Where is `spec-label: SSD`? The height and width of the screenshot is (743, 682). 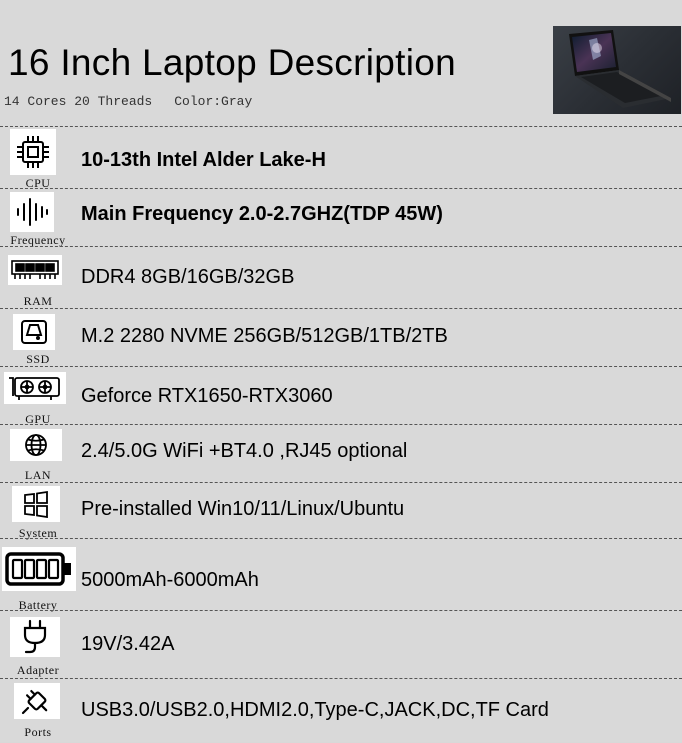
spec-label: SSD is located at coordinates (38, 359).